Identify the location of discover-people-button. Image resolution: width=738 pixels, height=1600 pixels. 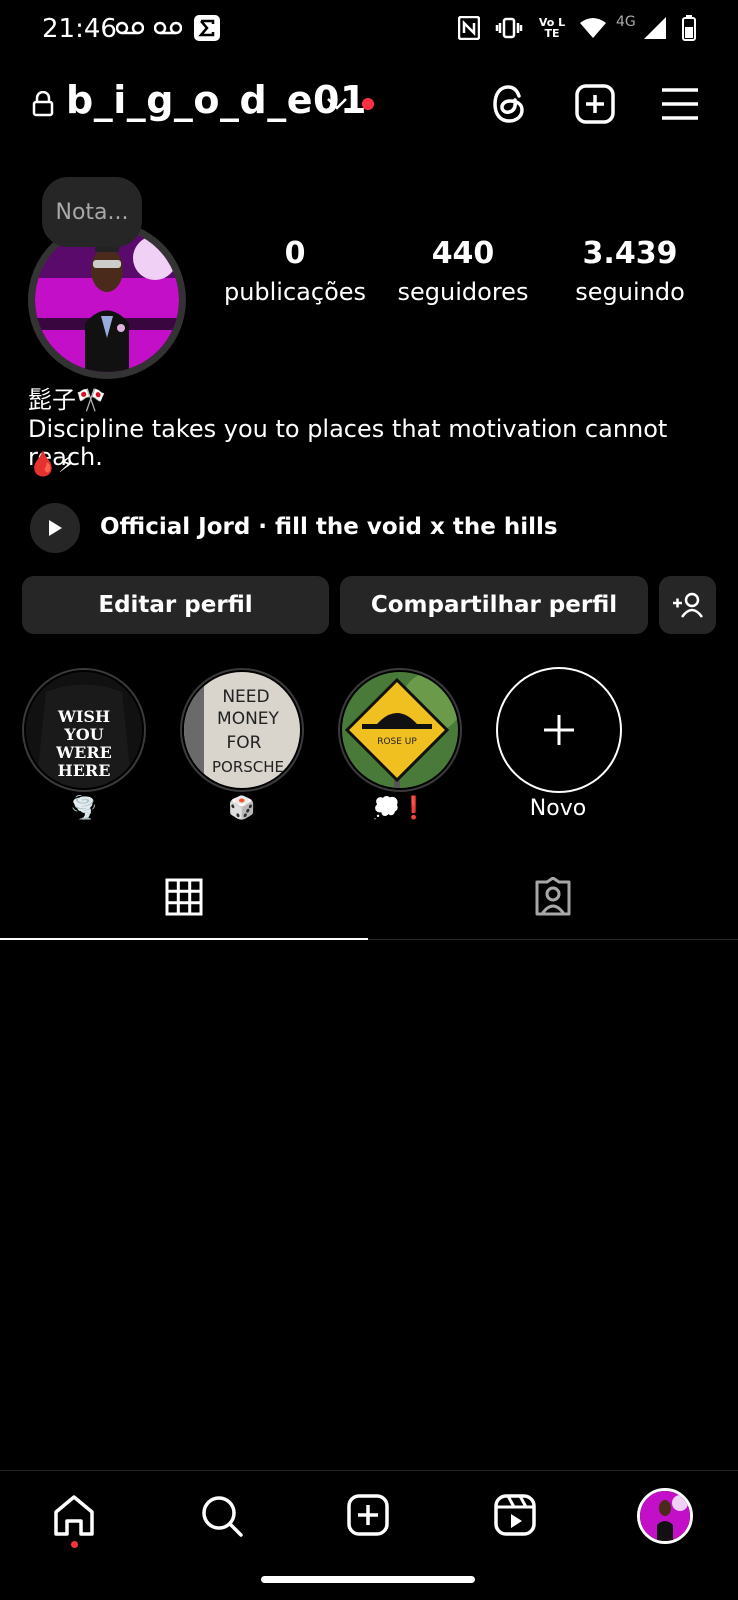
(687, 605).